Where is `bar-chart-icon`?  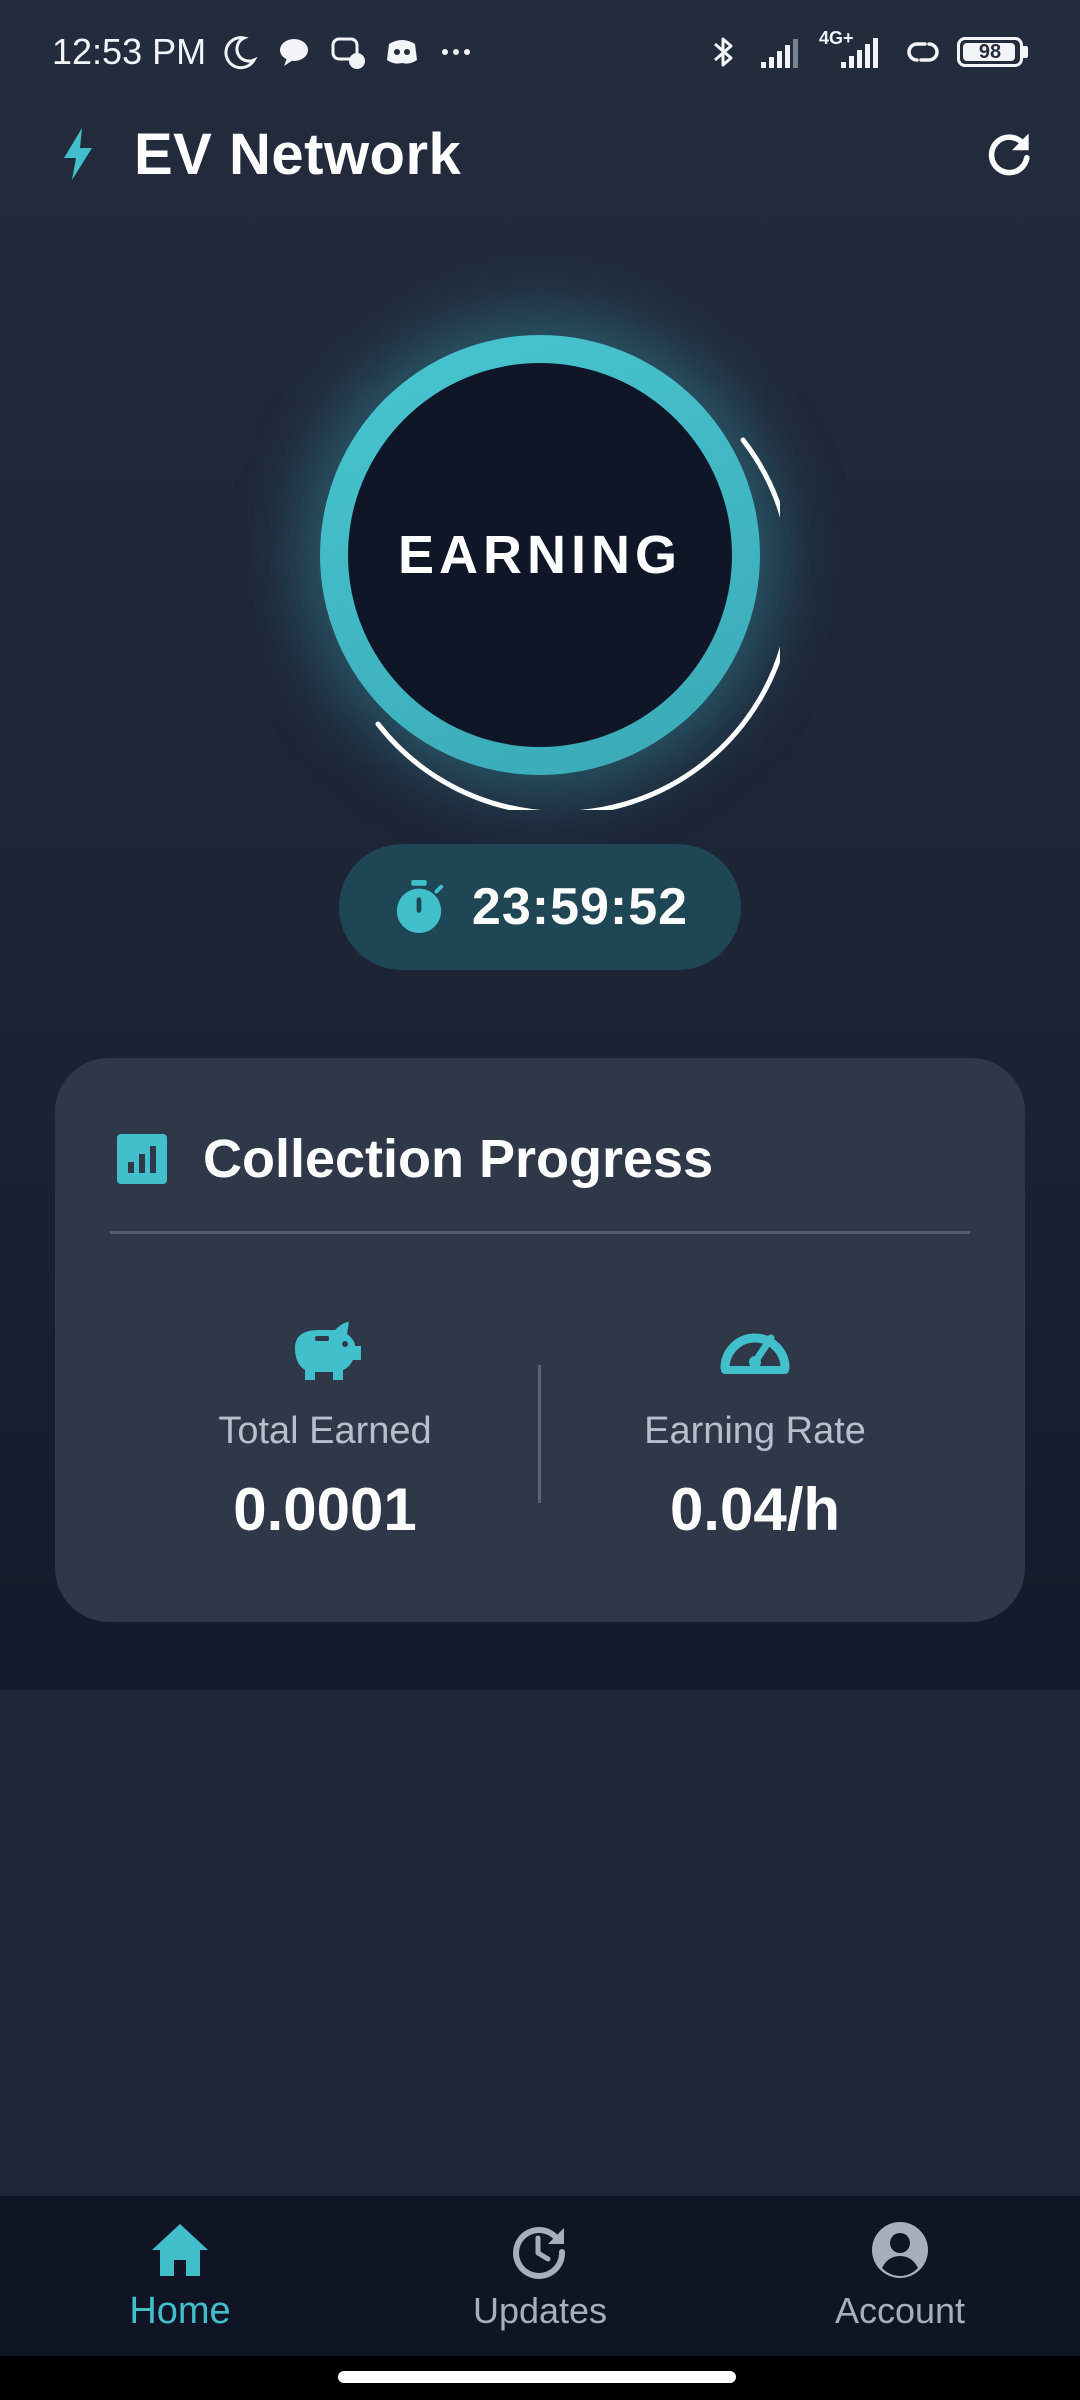 bar-chart-icon is located at coordinates (142, 1159).